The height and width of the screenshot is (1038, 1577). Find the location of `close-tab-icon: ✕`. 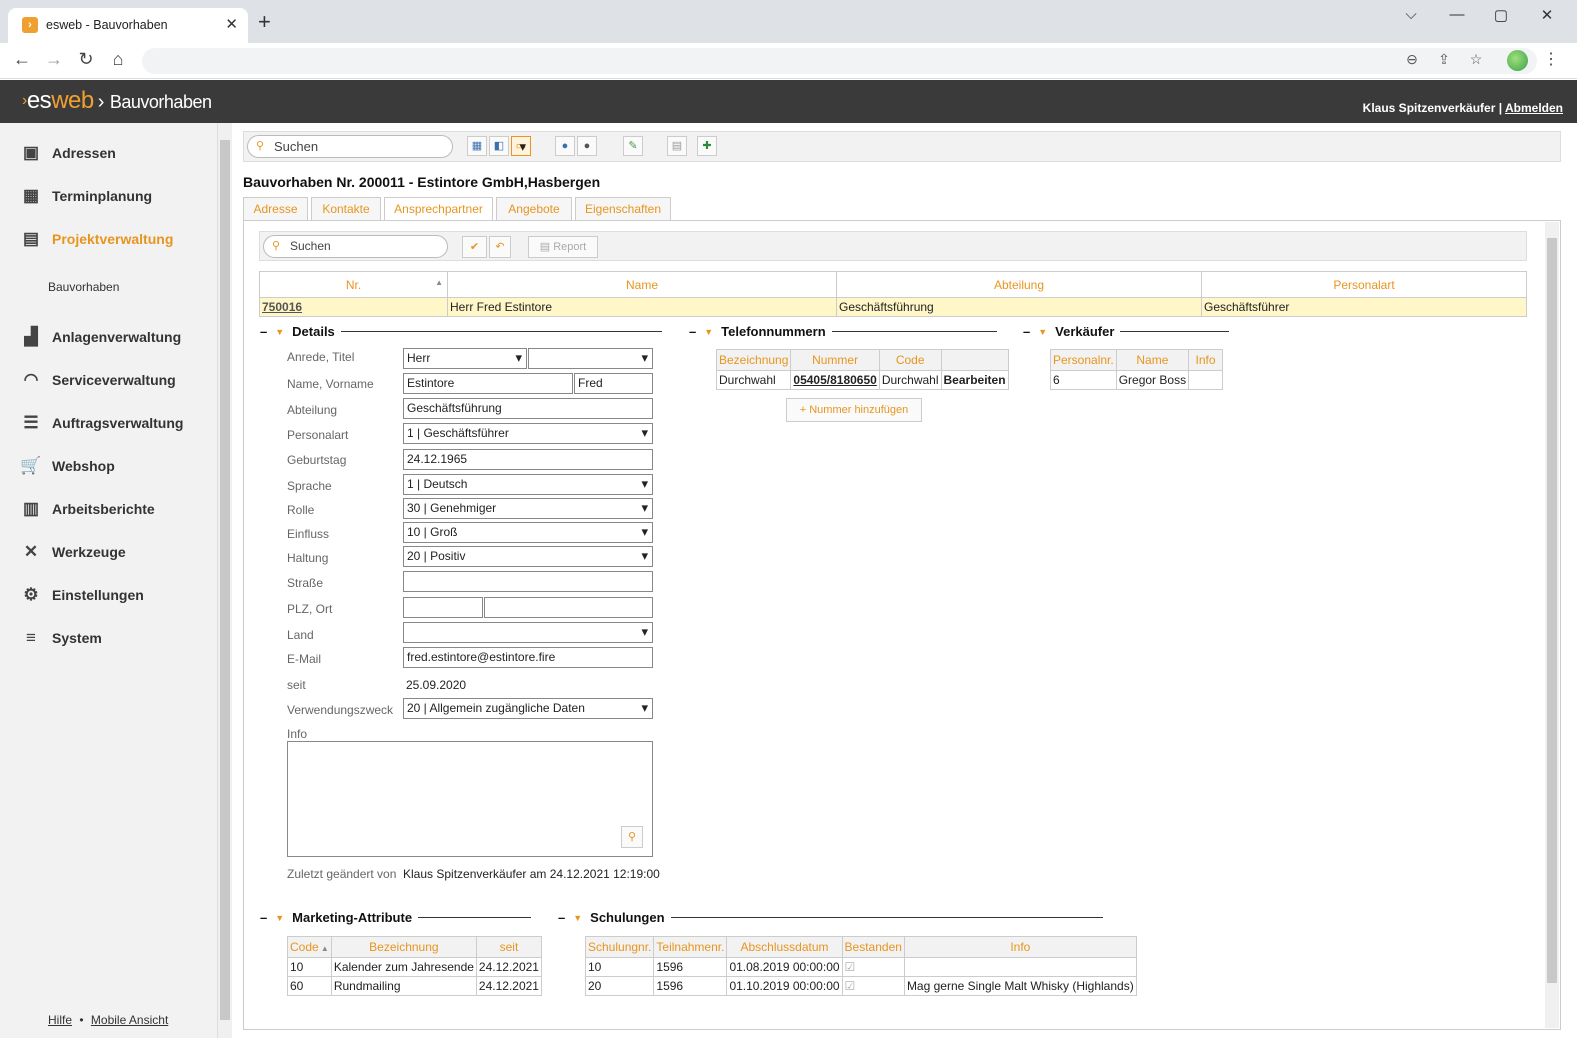

close-tab-icon: ✕ is located at coordinates (231, 24).